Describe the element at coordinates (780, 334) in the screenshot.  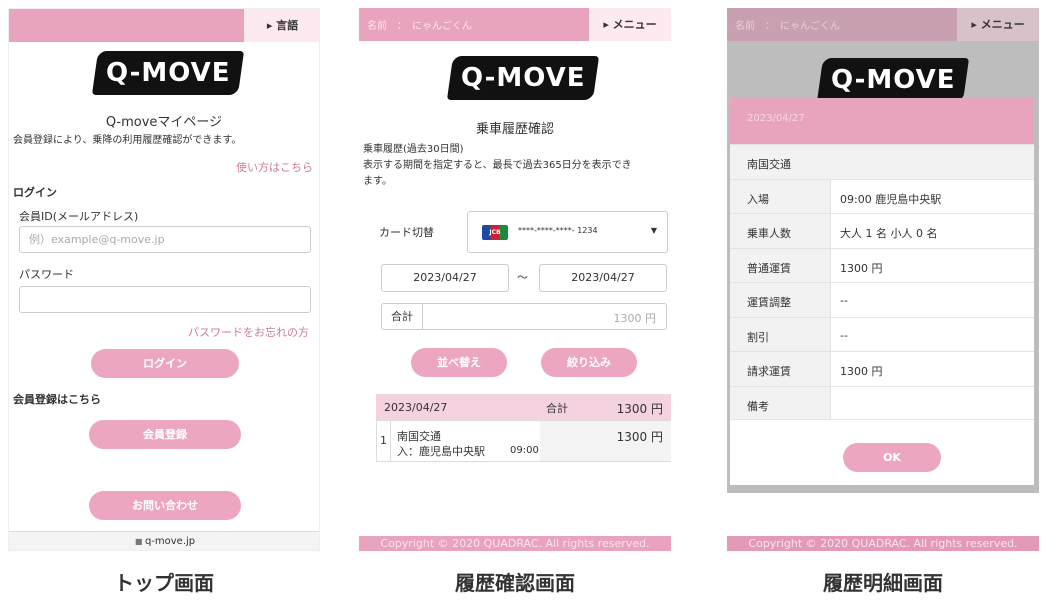
I see `row-key: 割引` at that location.